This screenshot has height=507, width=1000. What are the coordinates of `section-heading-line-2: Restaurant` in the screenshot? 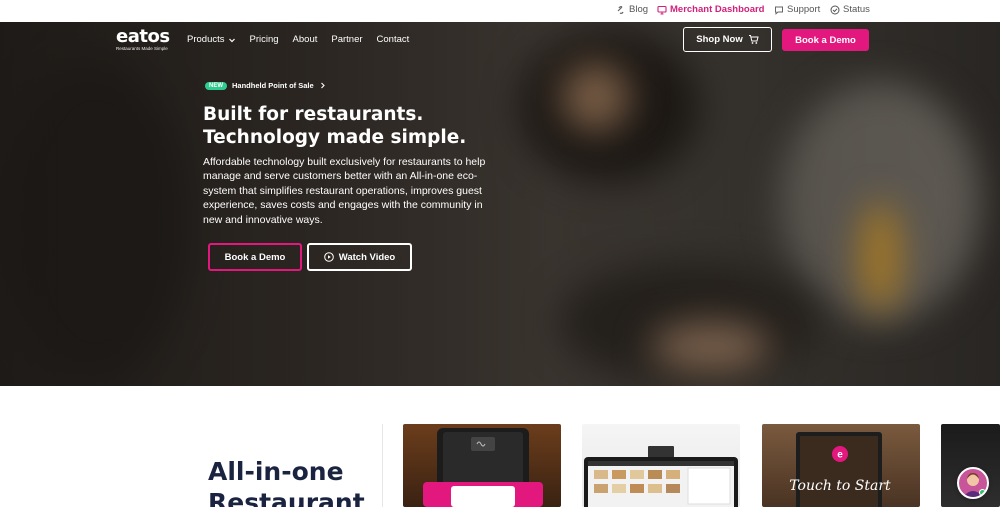 It's located at (286, 497).